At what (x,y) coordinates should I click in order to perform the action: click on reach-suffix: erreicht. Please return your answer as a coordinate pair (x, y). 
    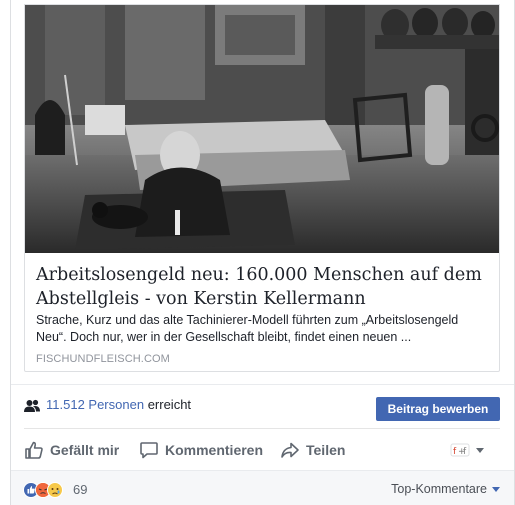
    Looking at the image, I should click on (169, 404).